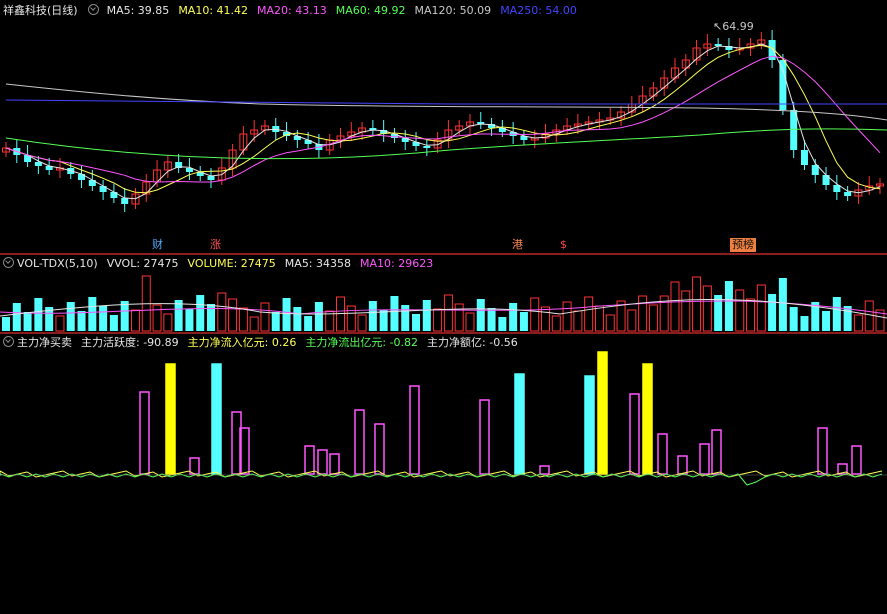 The height and width of the screenshot is (614, 887). I want to click on event-tag: 预榜, so click(743, 245).